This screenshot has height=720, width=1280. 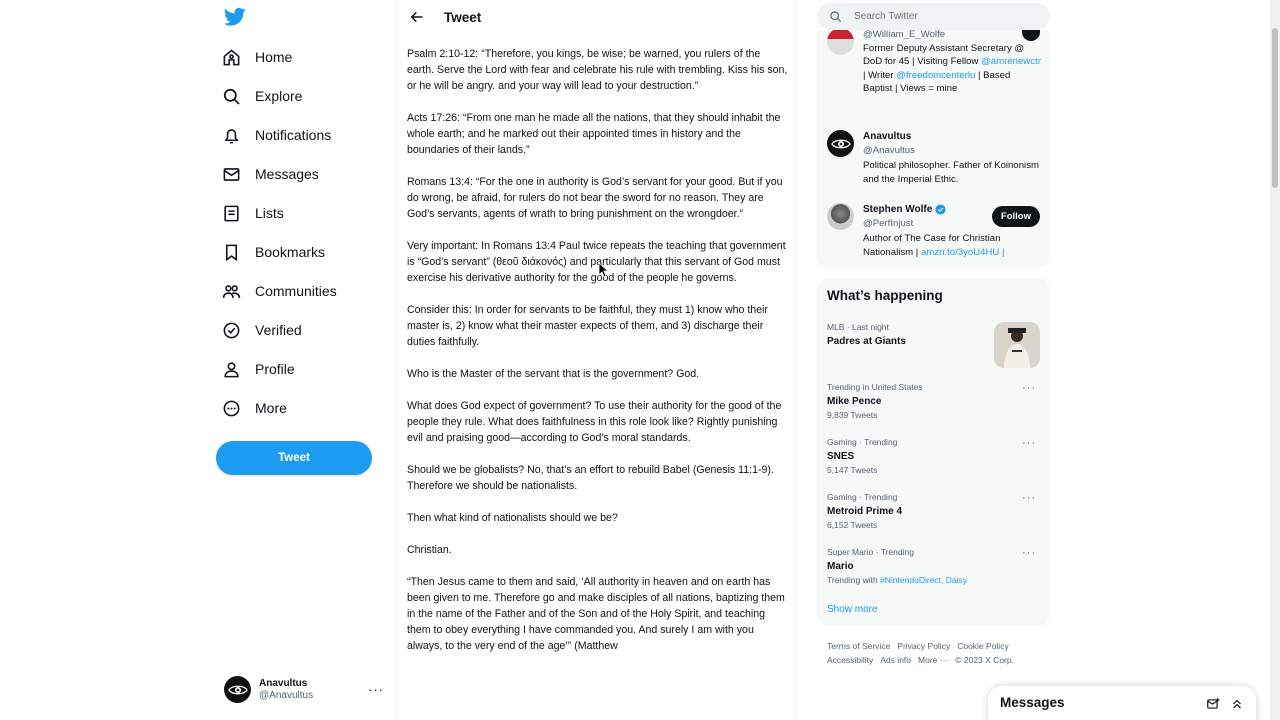 I want to click on chevron-double-up-icon, so click(x=1237, y=704).